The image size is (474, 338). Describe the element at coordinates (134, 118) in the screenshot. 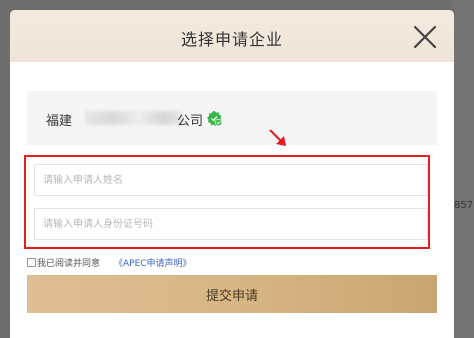

I see `company-name-redacted` at that location.